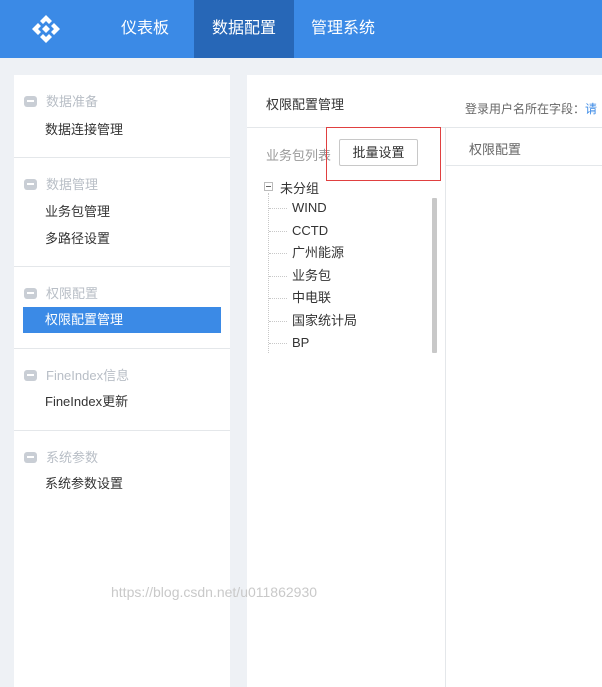 Image resolution: width=602 pixels, height=687 pixels. Describe the element at coordinates (306, 253) in the screenshot. I see `tree-node: 广州能源` at that location.